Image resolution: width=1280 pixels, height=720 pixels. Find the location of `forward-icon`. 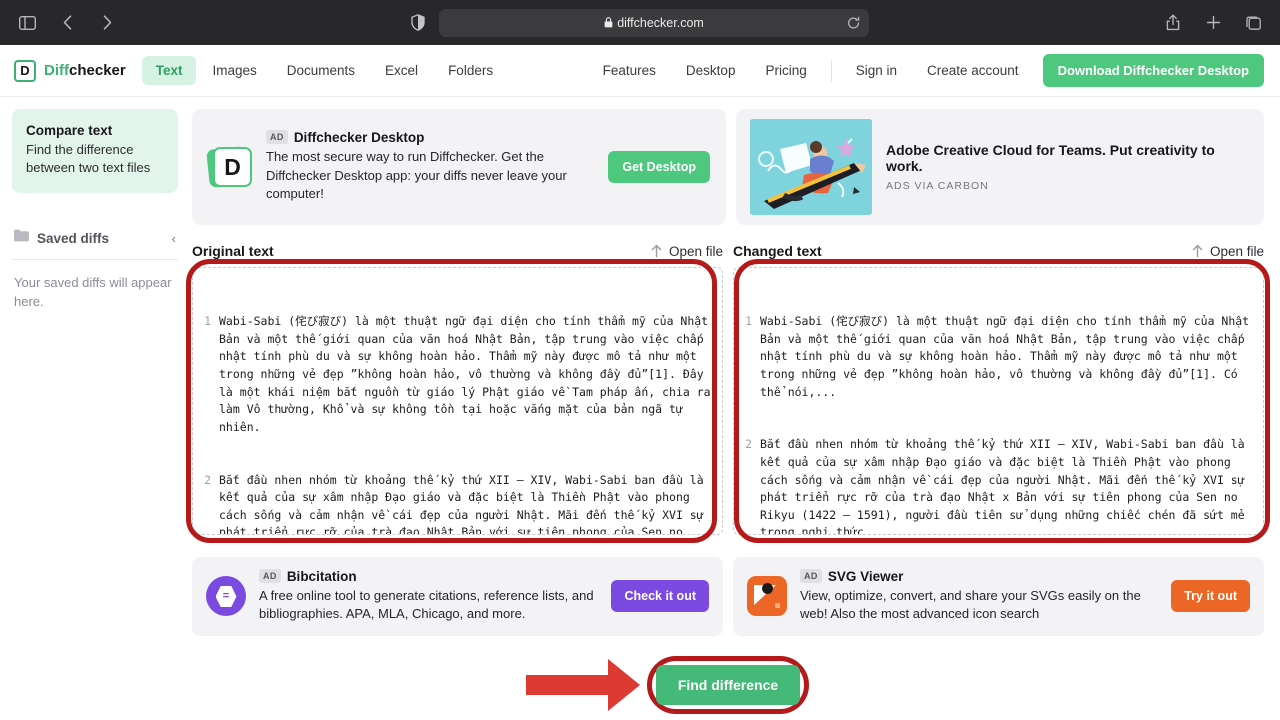

forward-icon is located at coordinates (107, 23).